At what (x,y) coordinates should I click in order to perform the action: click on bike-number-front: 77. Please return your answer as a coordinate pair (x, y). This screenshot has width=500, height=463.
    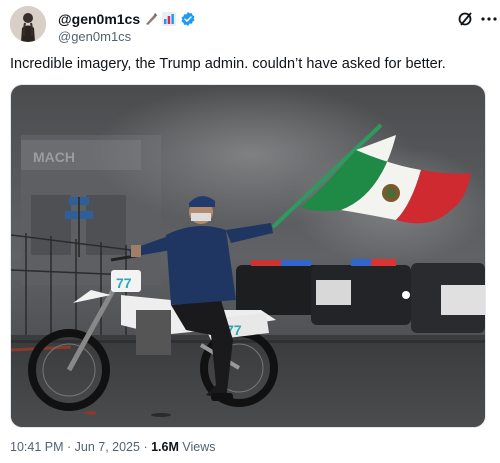
    Looking at the image, I should click on (124, 283).